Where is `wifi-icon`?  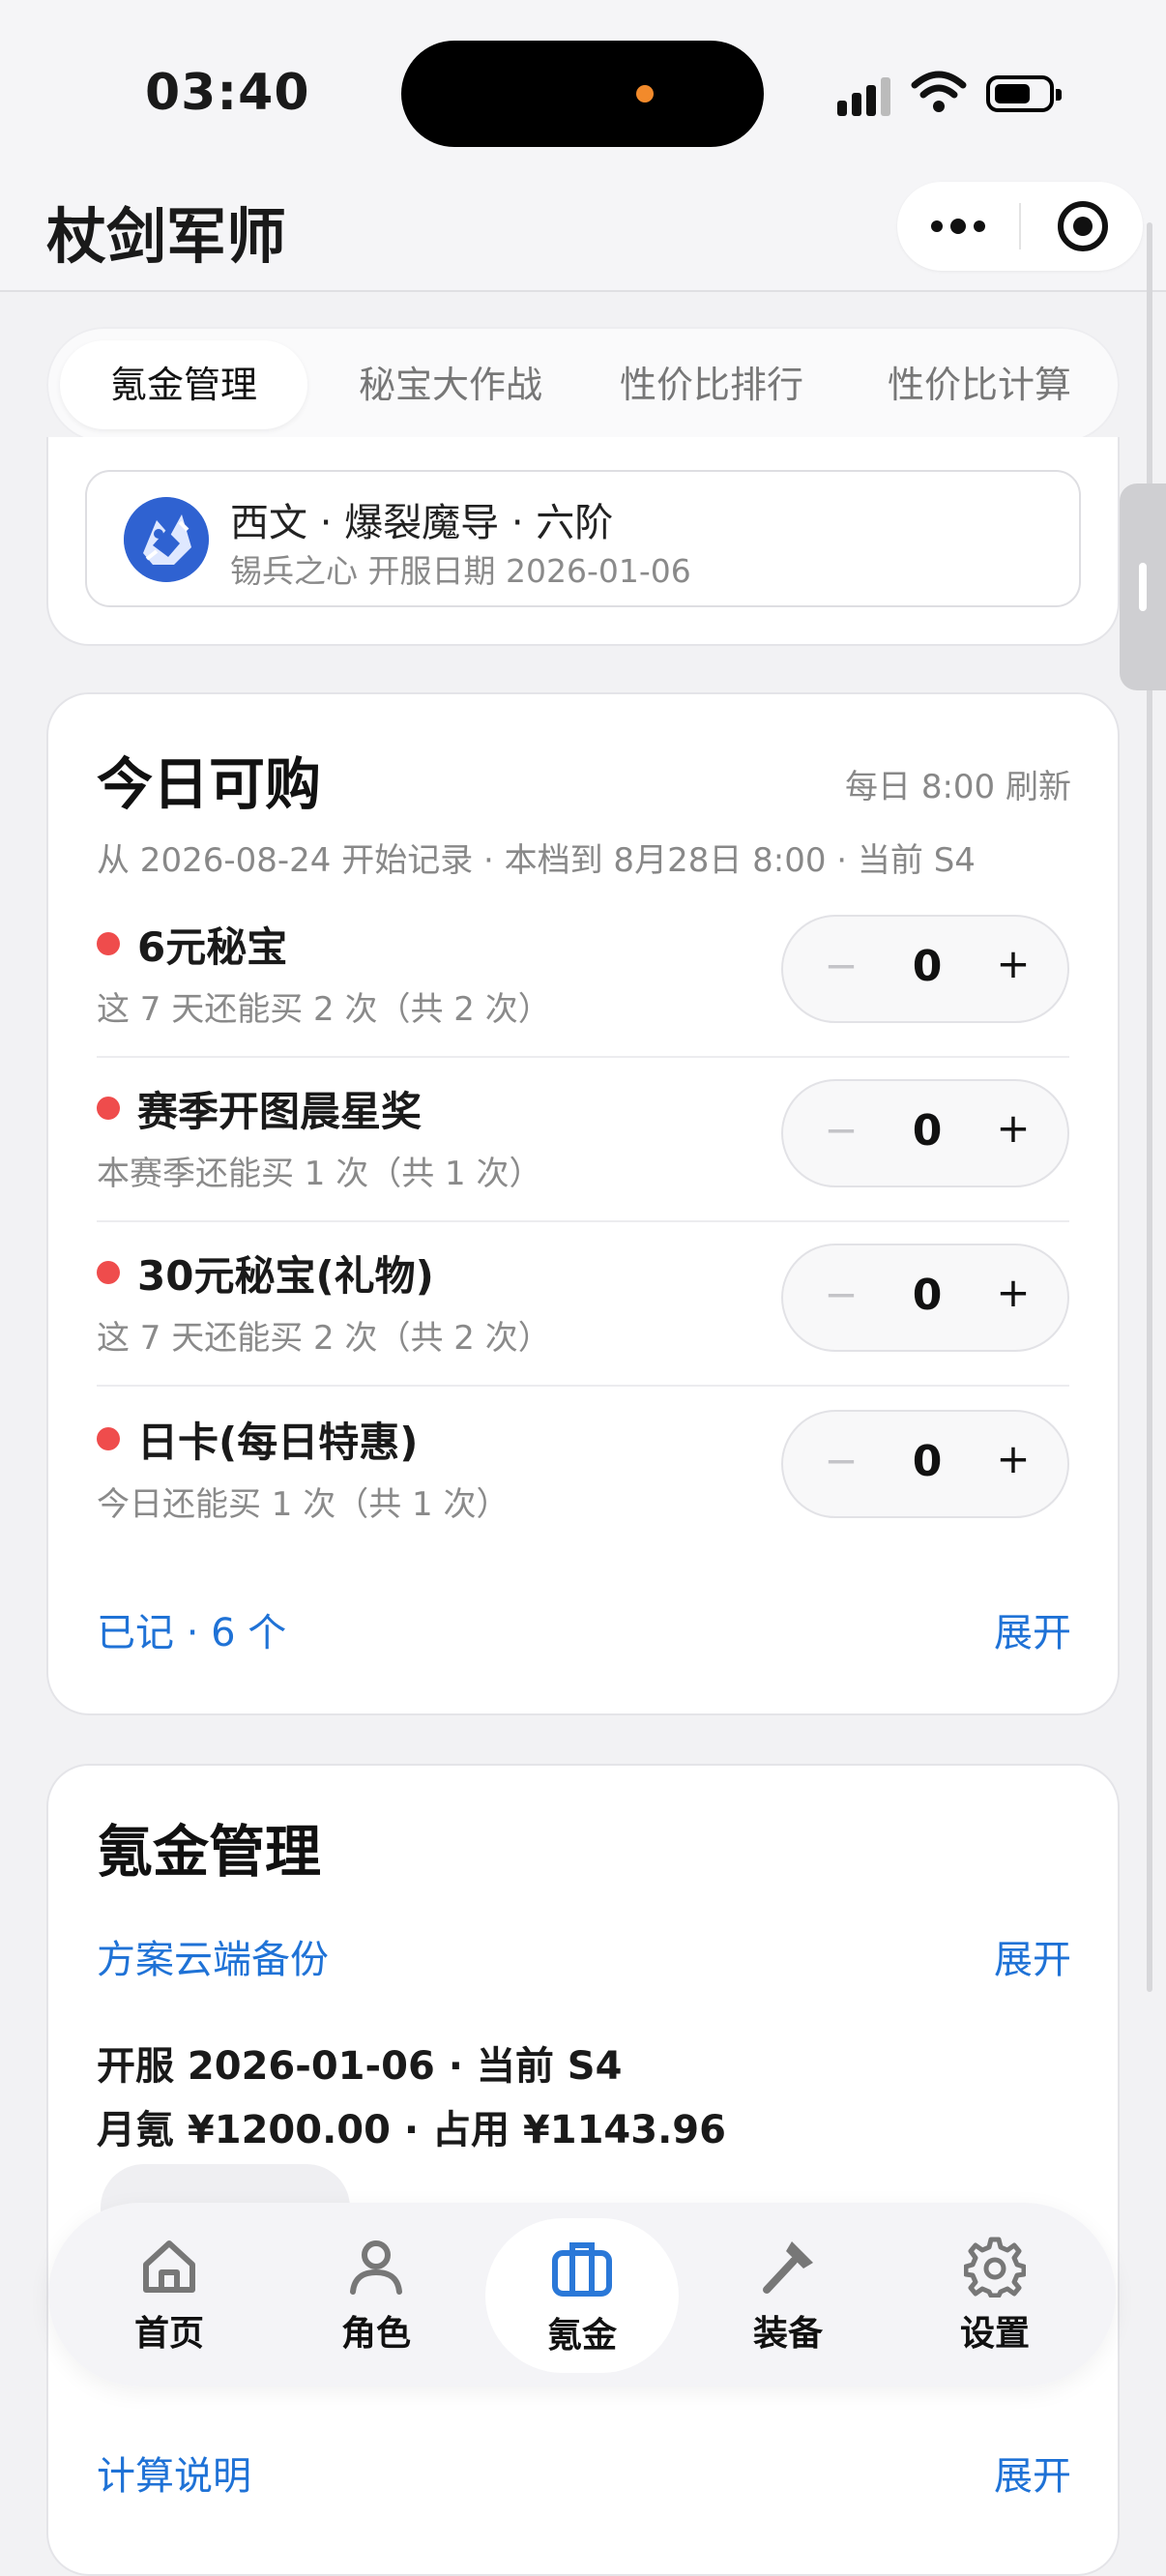 wifi-icon is located at coordinates (939, 91).